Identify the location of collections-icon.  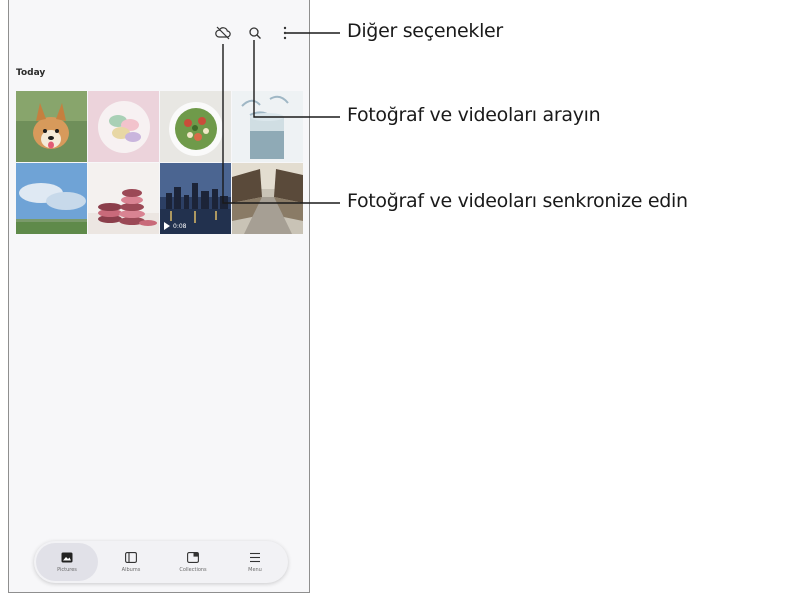
(193, 557).